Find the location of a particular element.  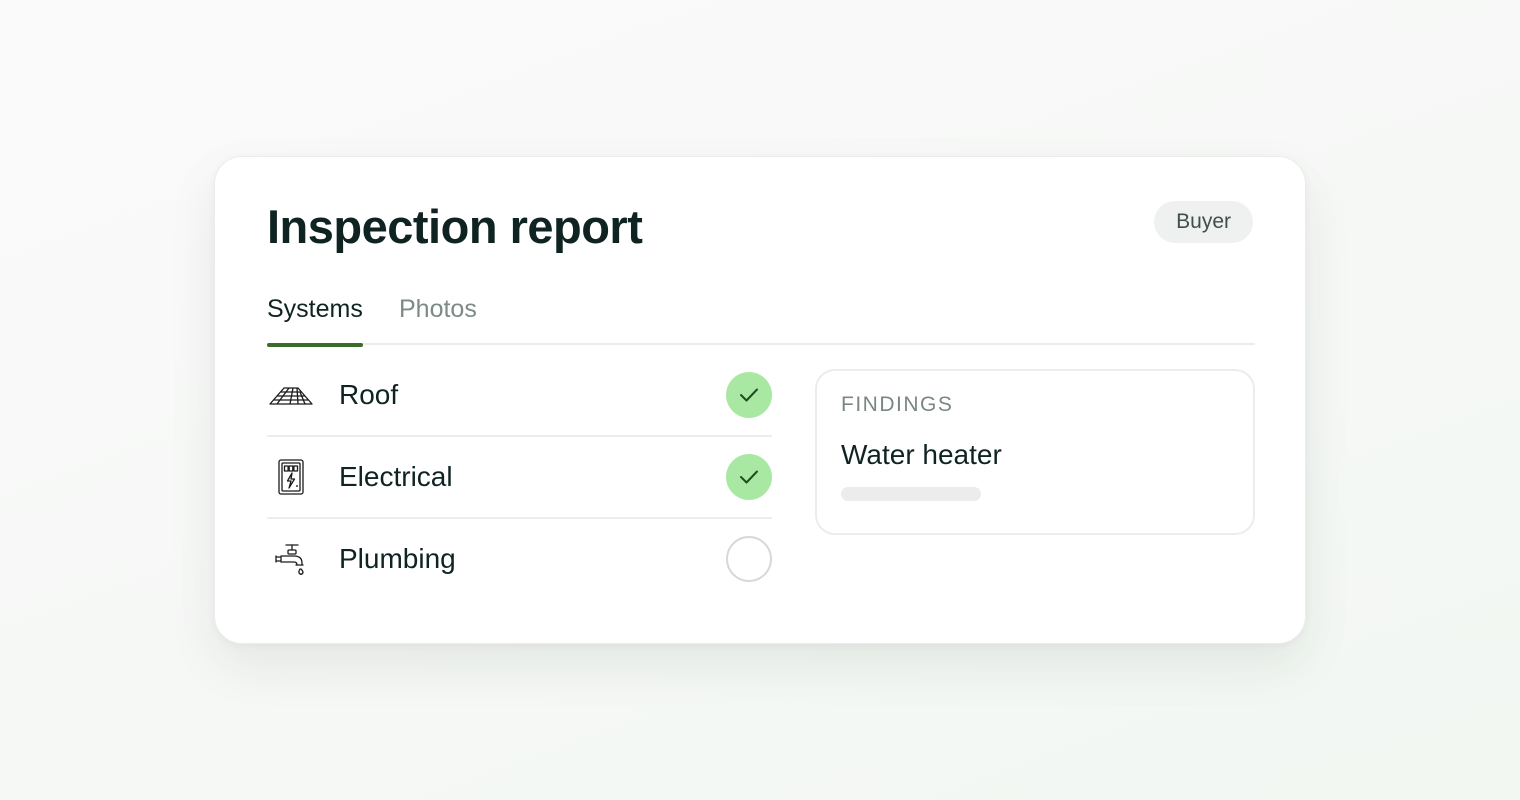

system-label: Electrical is located at coordinates (396, 476).